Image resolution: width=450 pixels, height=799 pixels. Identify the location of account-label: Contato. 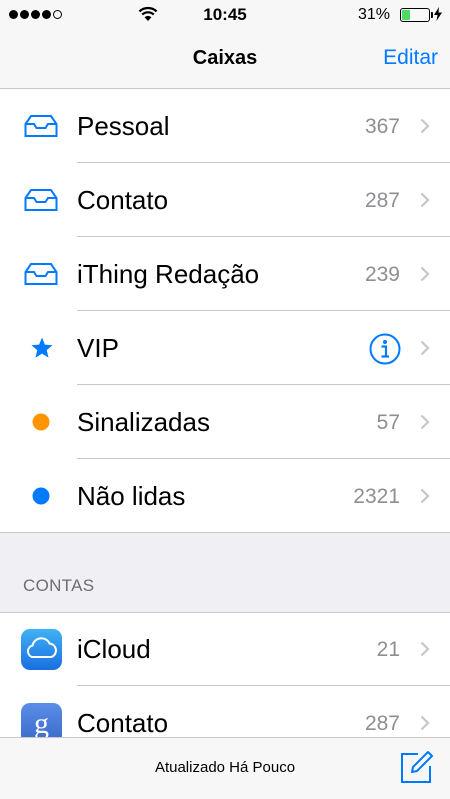
(123, 722).